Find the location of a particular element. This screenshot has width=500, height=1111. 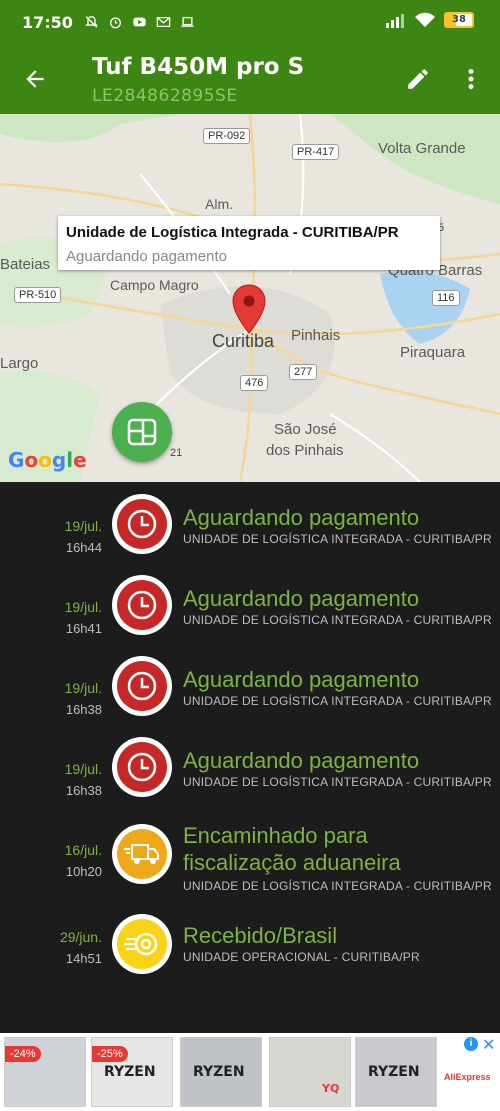

map-road-label: PR-510 is located at coordinates (38, 295).